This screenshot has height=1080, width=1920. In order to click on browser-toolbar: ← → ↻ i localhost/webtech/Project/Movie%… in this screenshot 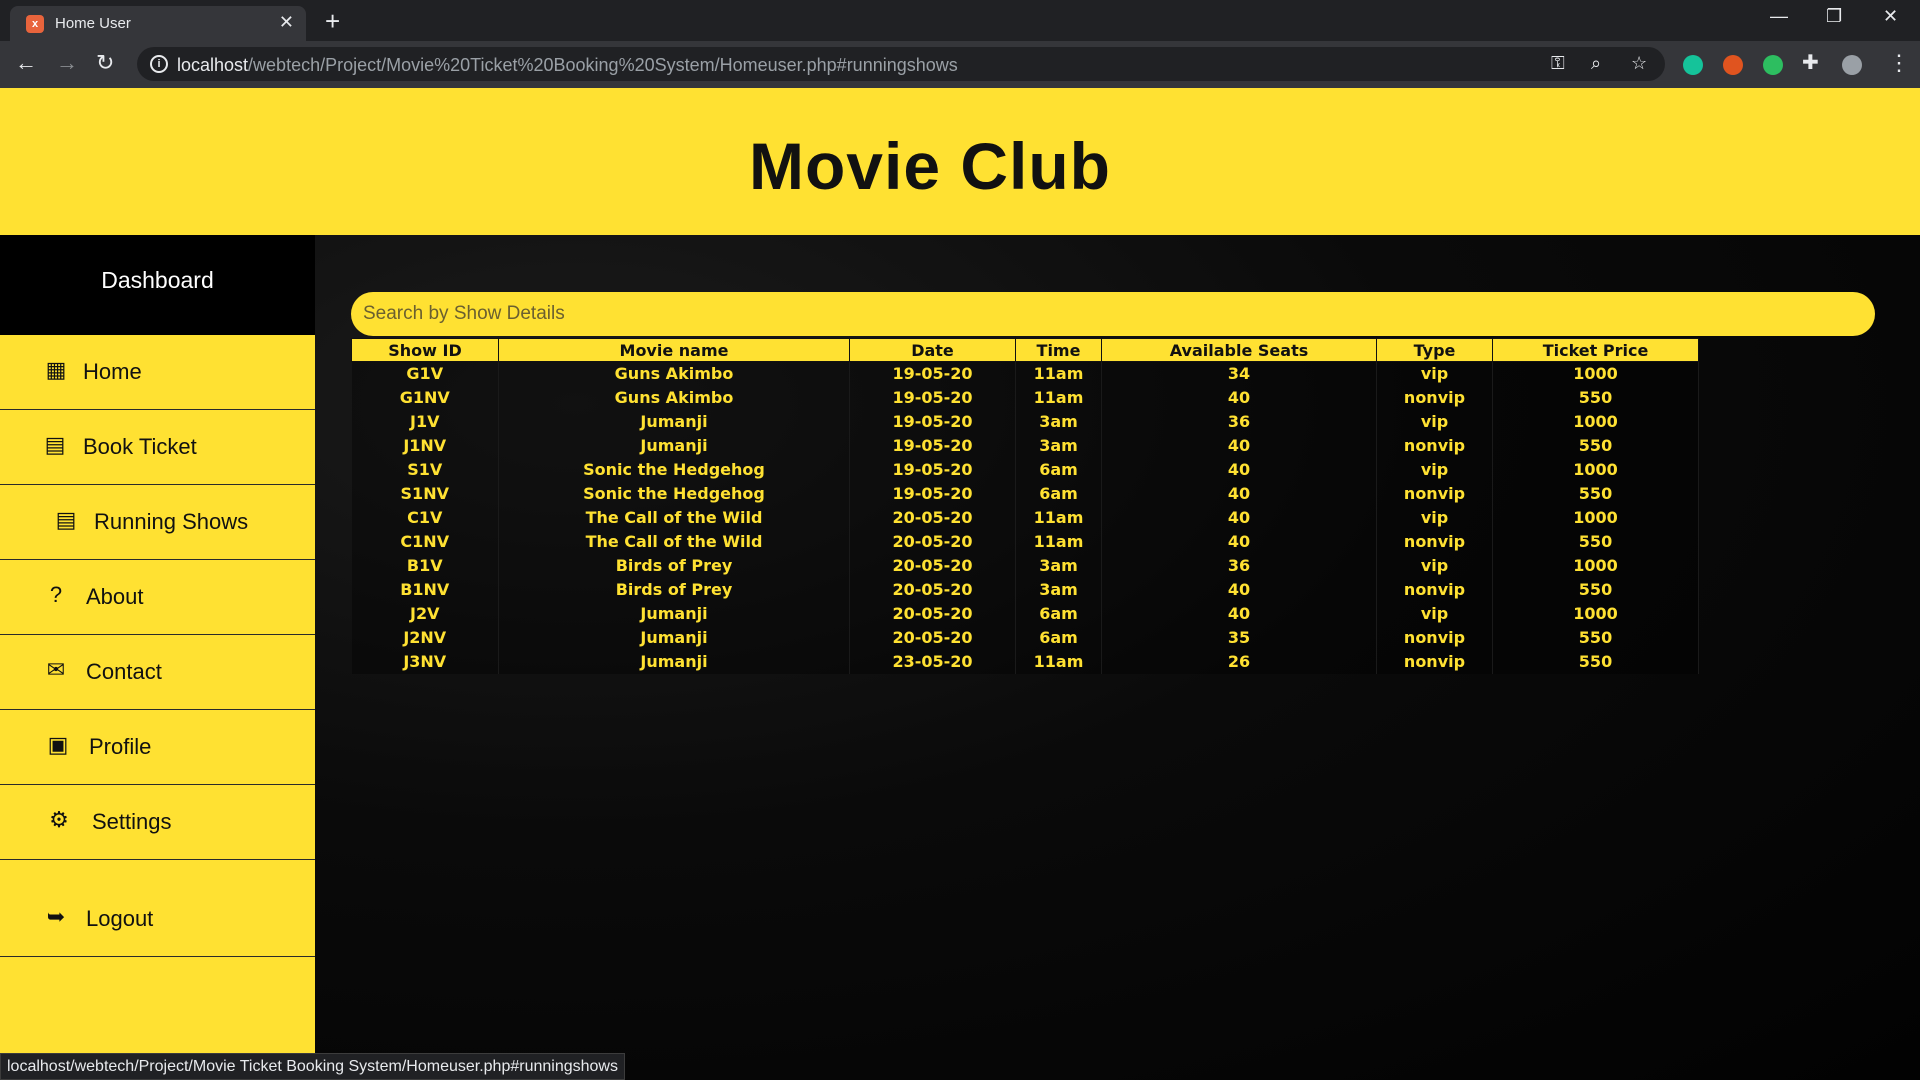, I will do `click(960, 64)`.